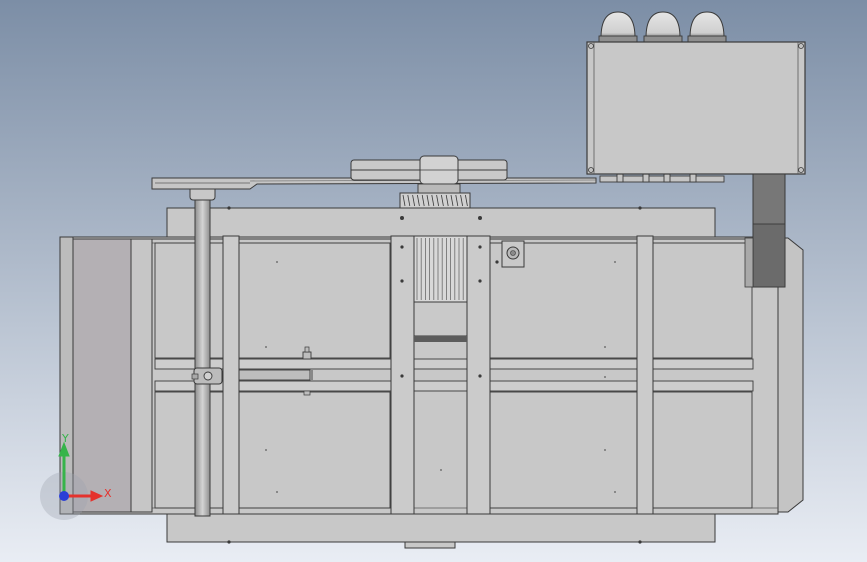 This screenshot has height=562, width=867. What do you see at coordinates (440, 319) in the screenshot?
I see `heatsink-base` at bounding box center [440, 319].